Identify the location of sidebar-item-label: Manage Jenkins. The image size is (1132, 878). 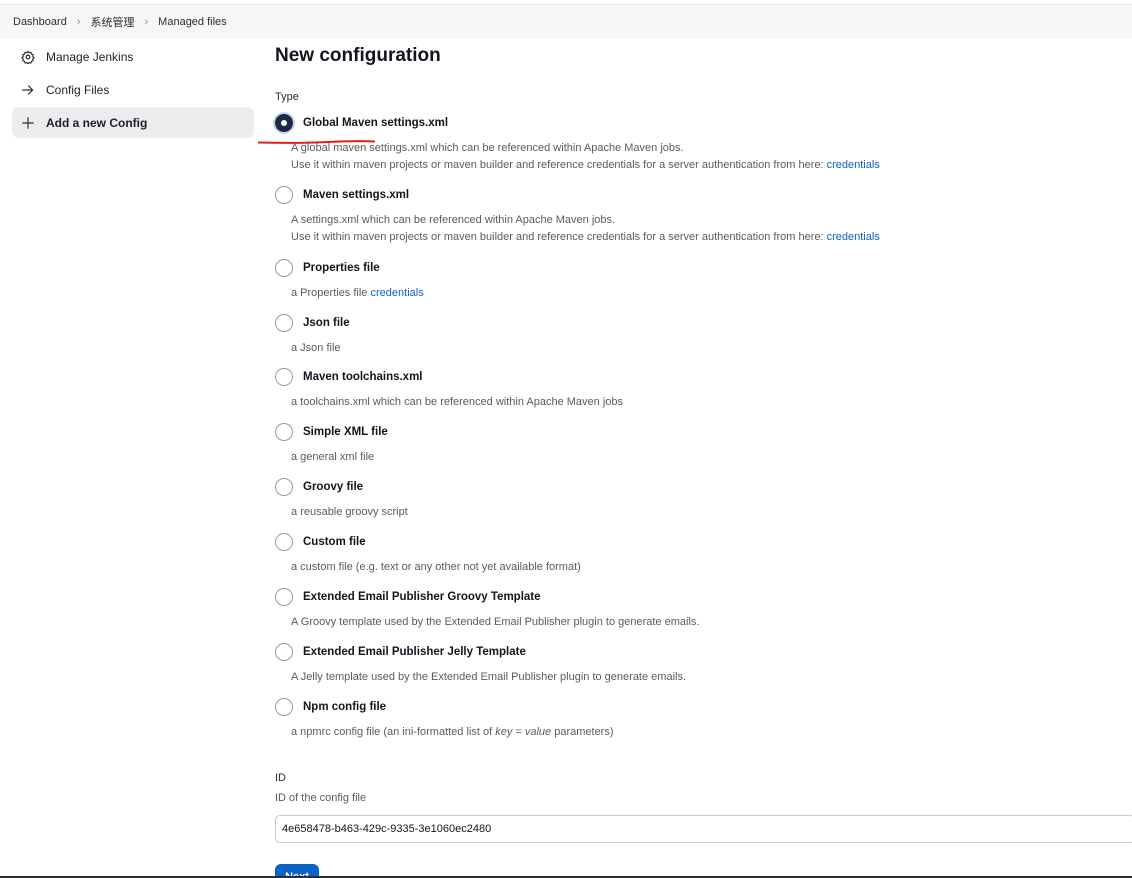
(90, 56).